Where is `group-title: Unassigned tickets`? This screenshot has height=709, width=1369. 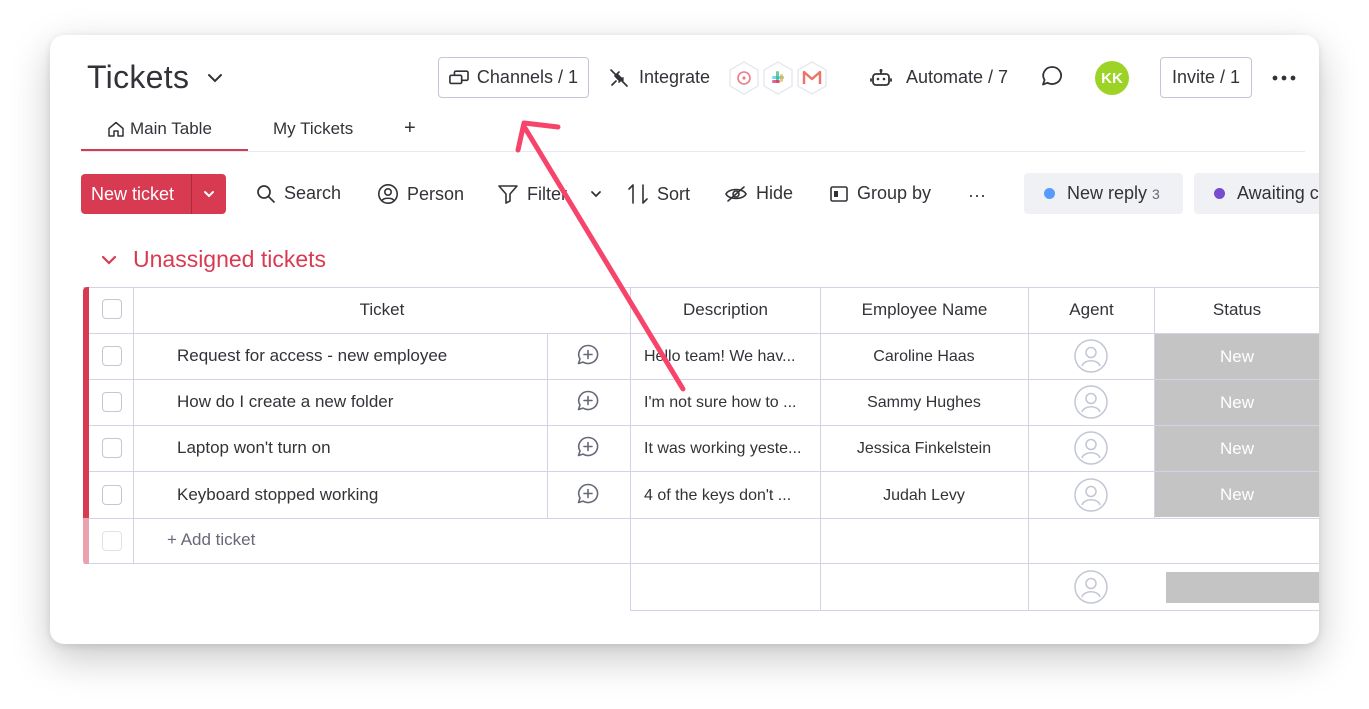
group-title: Unassigned tickets is located at coordinates (229, 259).